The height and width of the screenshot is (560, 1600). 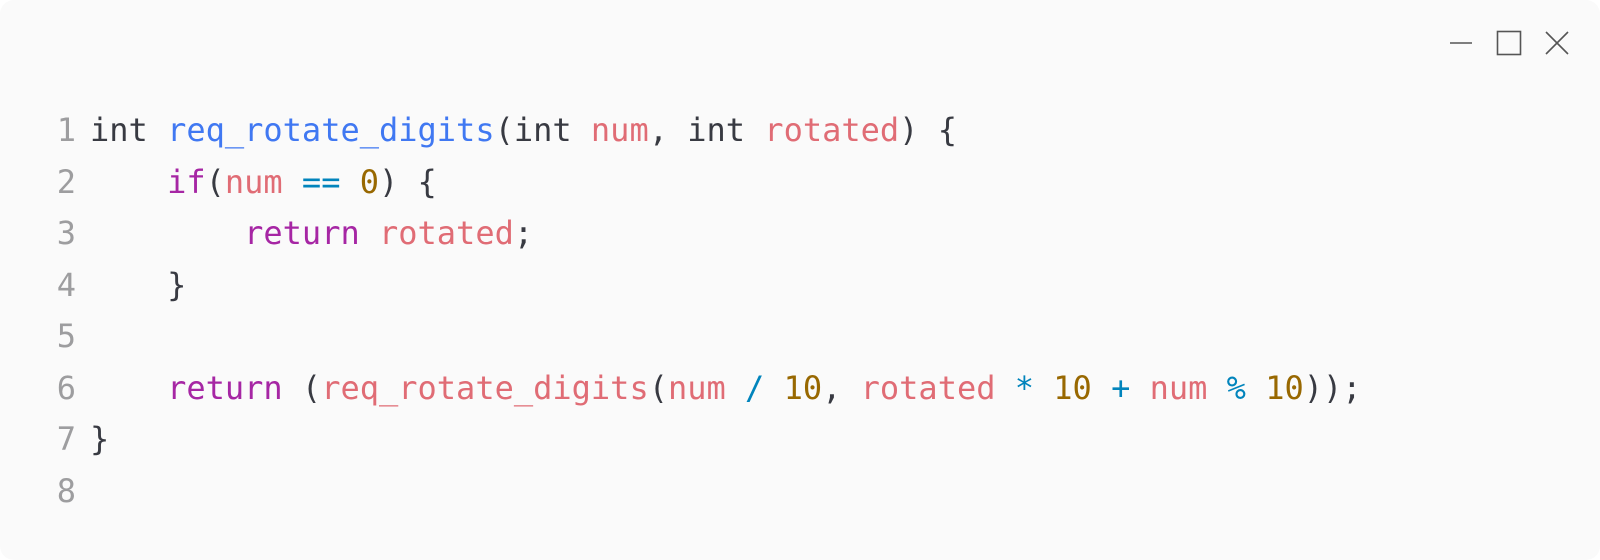 What do you see at coordinates (66, 439) in the screenshot?
I see `line-number: 7` at bounding box center [66, 439].